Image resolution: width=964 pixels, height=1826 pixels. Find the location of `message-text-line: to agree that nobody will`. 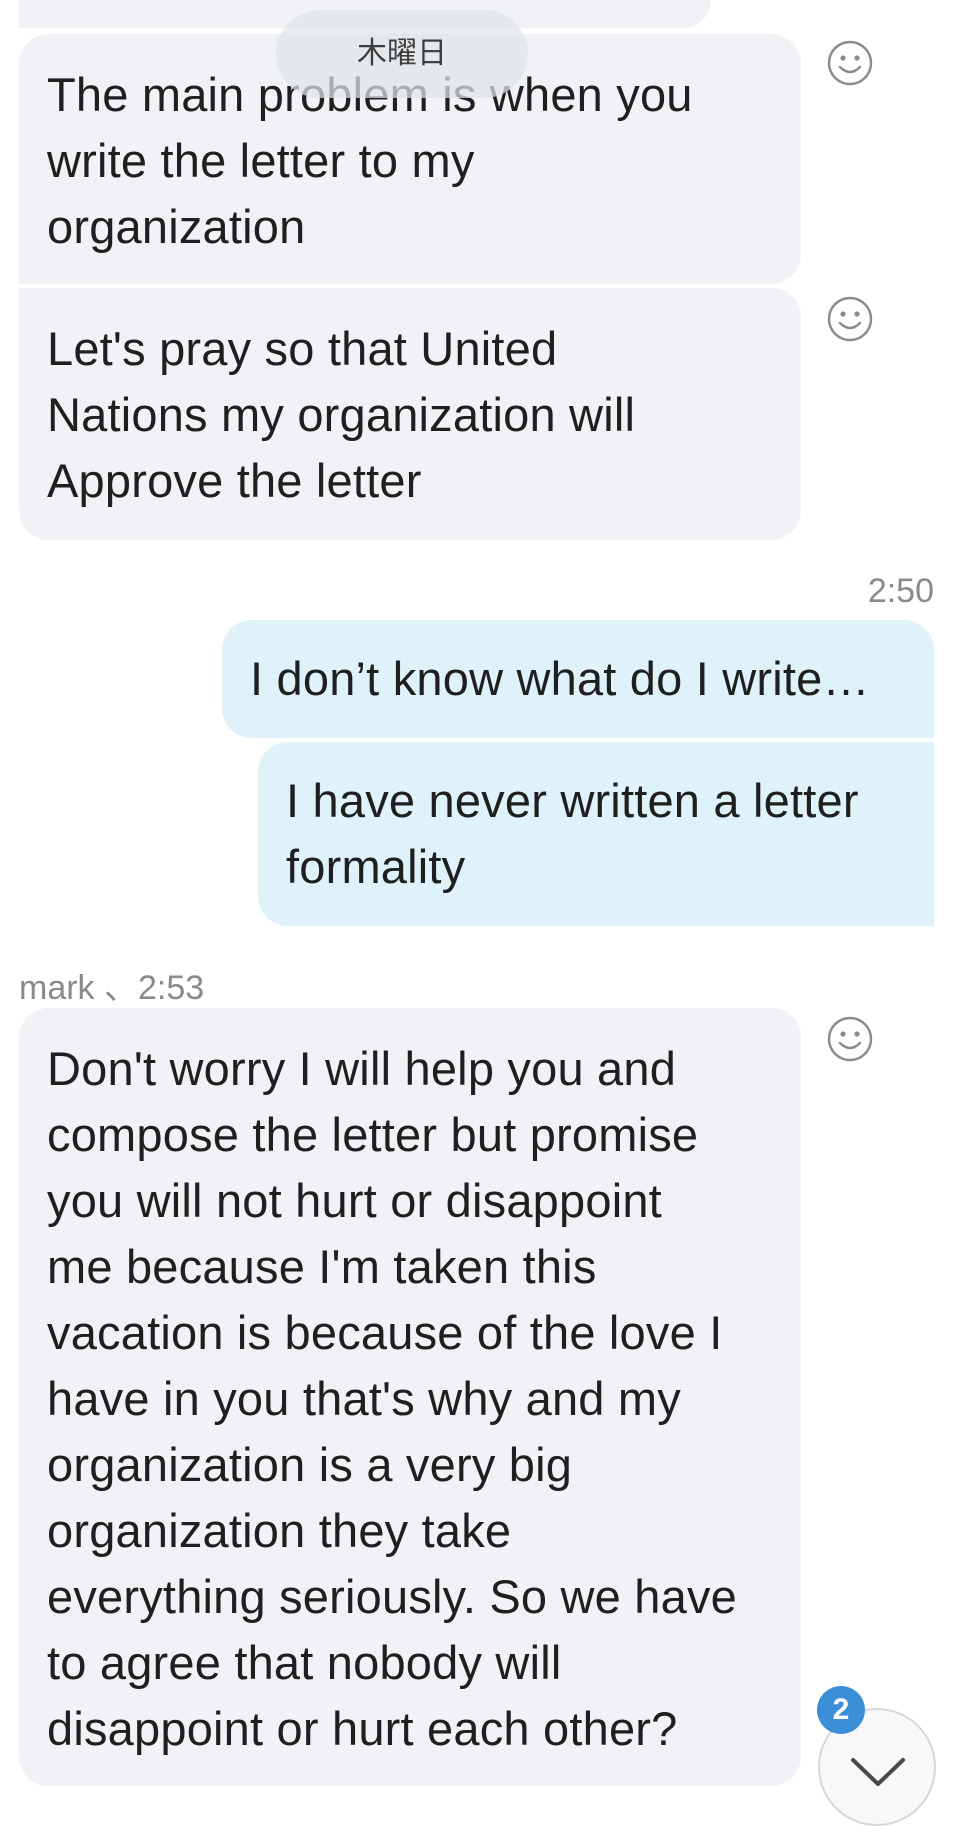

message-text-line: to agree that nobody will is located at coordinates (304, 1662).